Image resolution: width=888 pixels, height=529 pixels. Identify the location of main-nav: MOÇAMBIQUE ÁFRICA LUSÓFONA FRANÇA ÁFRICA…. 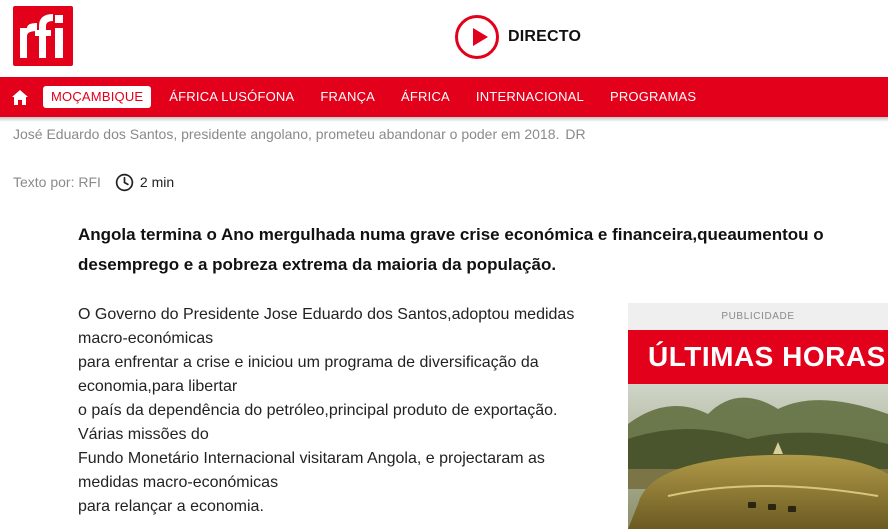
(444, 97).